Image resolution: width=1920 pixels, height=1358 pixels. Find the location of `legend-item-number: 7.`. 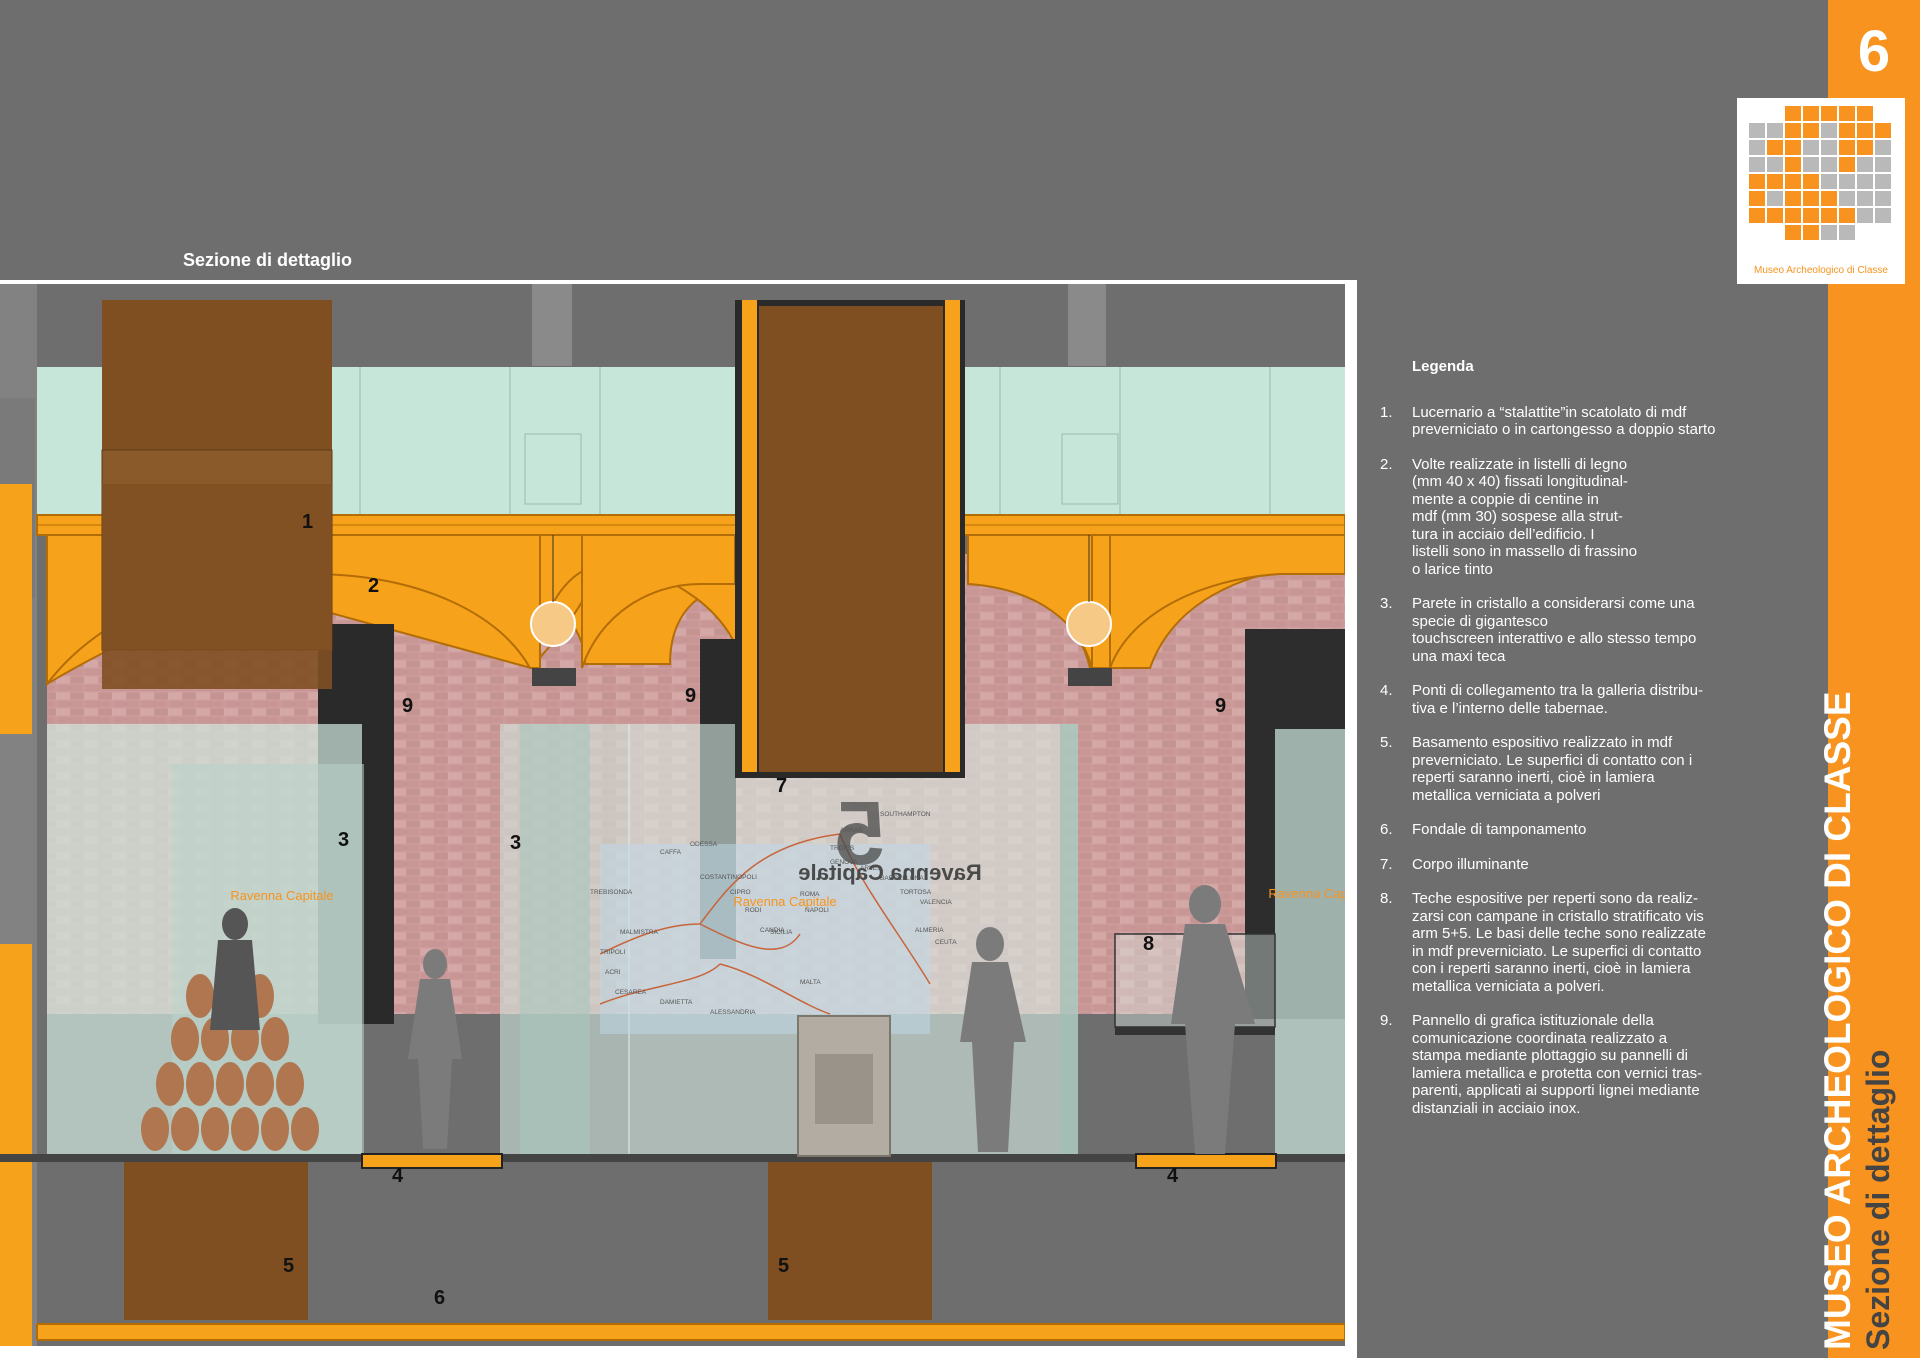

legend-item-number: 7. is located at coordinates (1386, 864).